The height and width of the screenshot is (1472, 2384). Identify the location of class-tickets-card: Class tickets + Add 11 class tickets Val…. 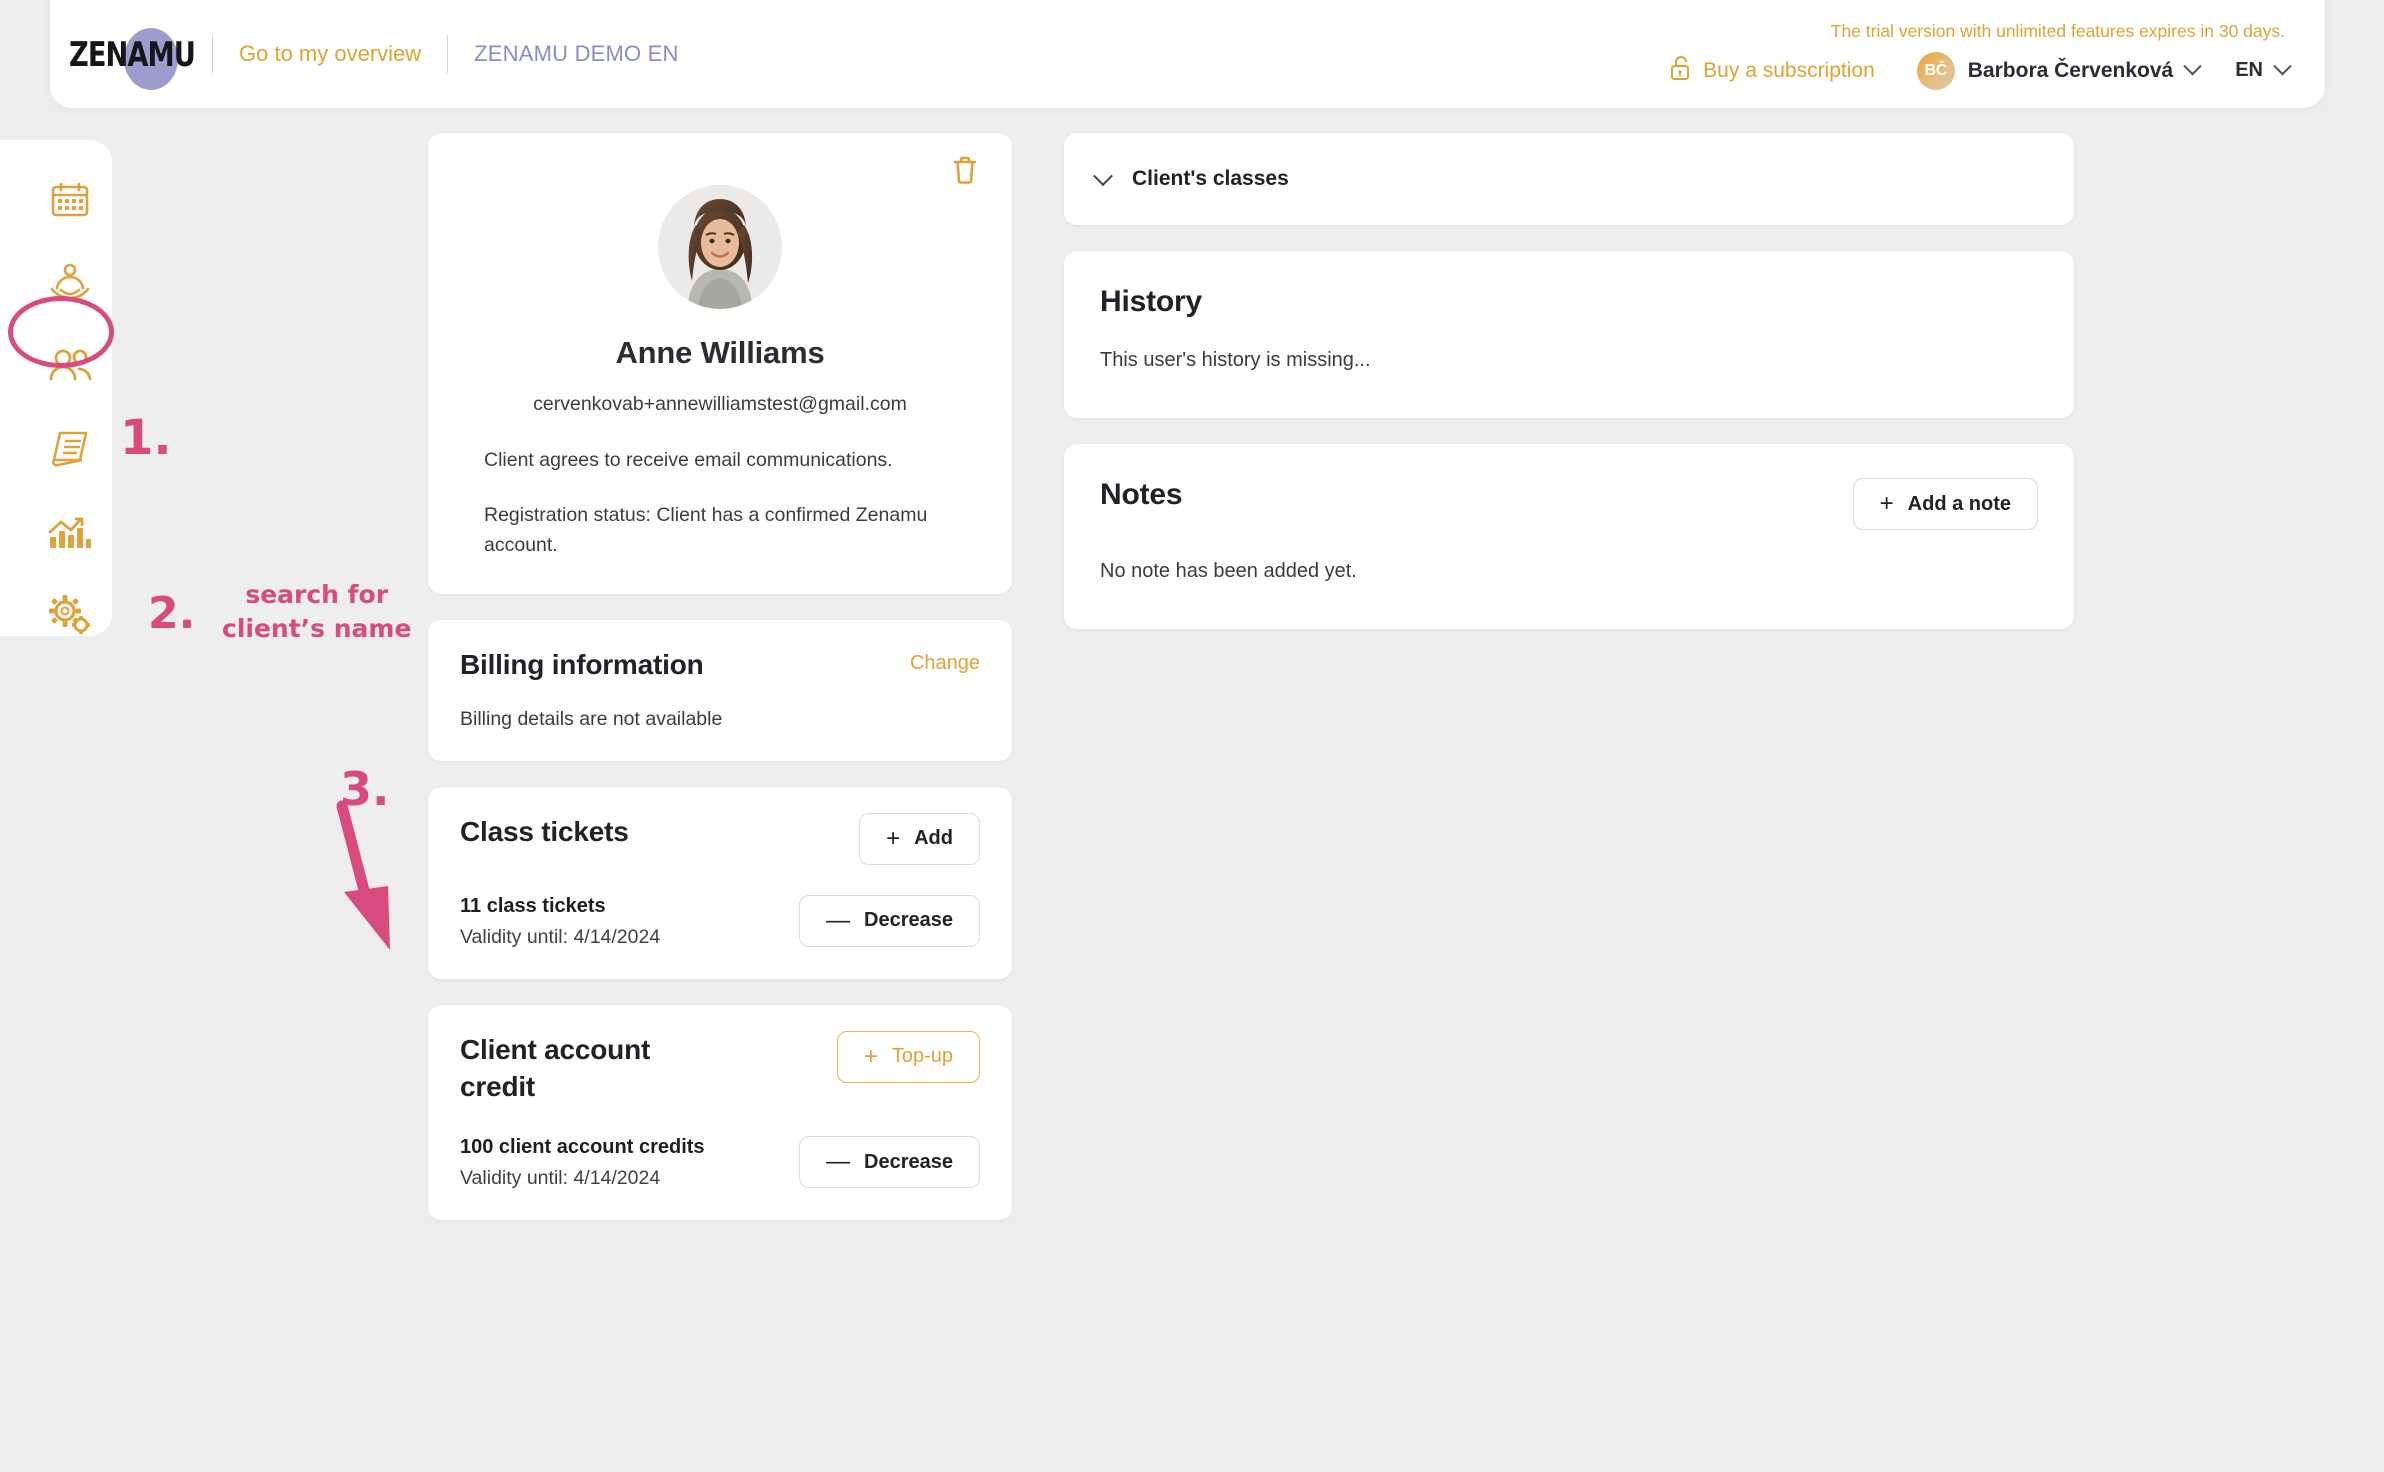
(720, 882).